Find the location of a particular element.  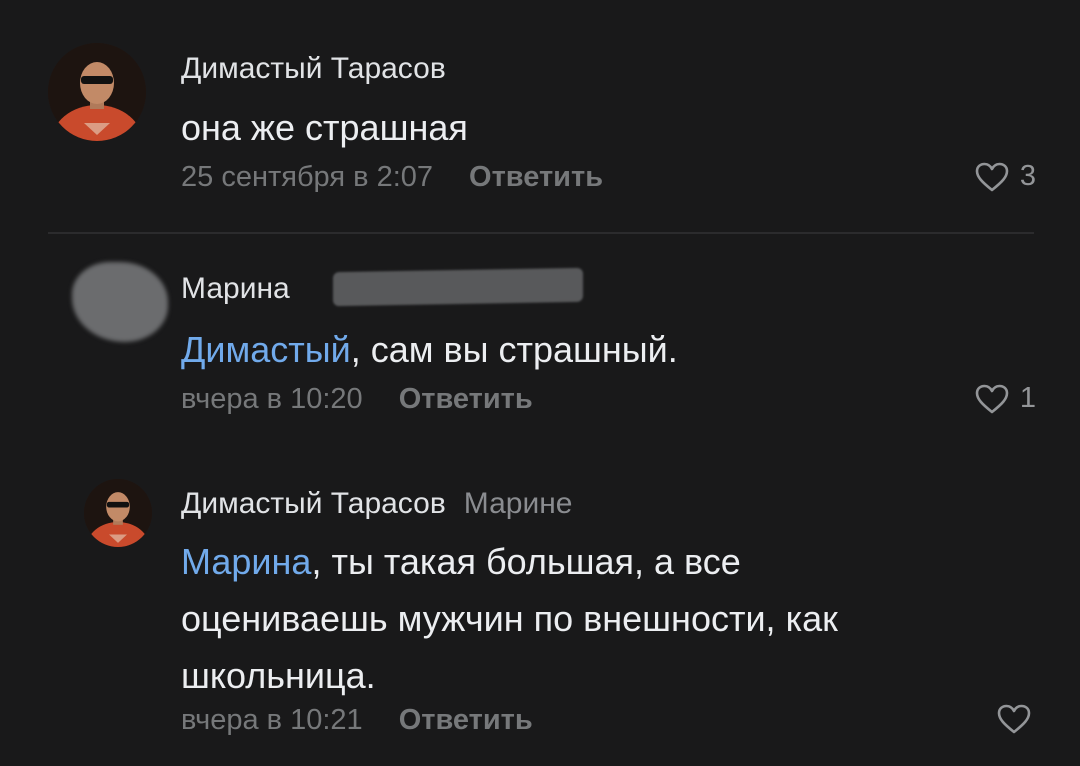

like-button: 1 is located at coordinates (1005, 398).